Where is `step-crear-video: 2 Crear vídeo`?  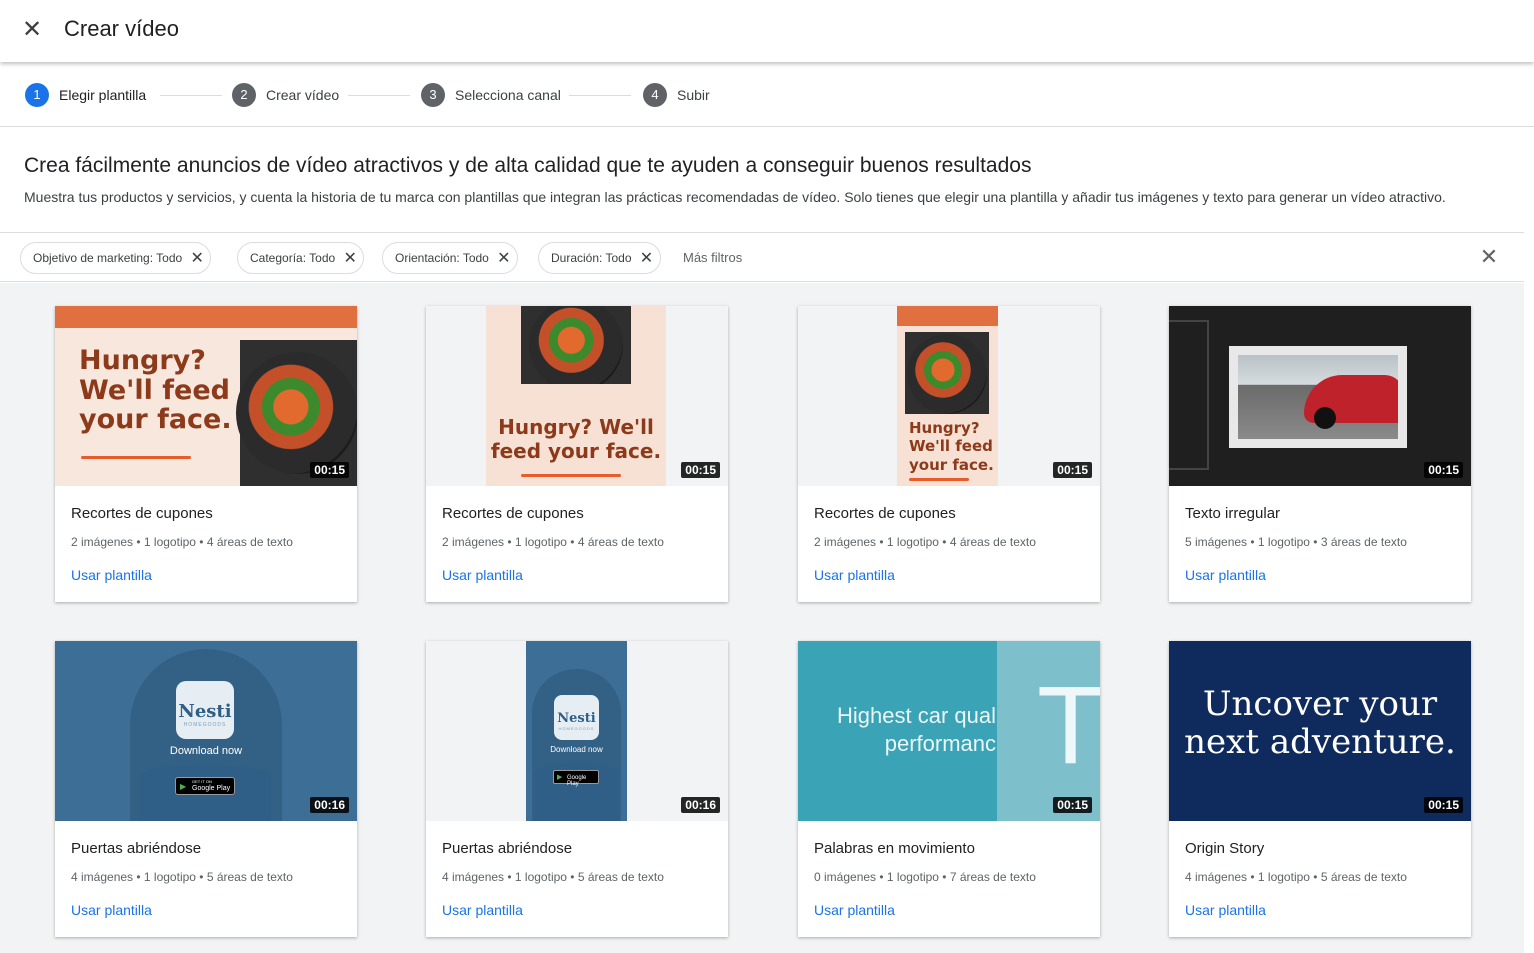 step-crear-video: 2 Crear vídeo is located at coordinates (285, 95).